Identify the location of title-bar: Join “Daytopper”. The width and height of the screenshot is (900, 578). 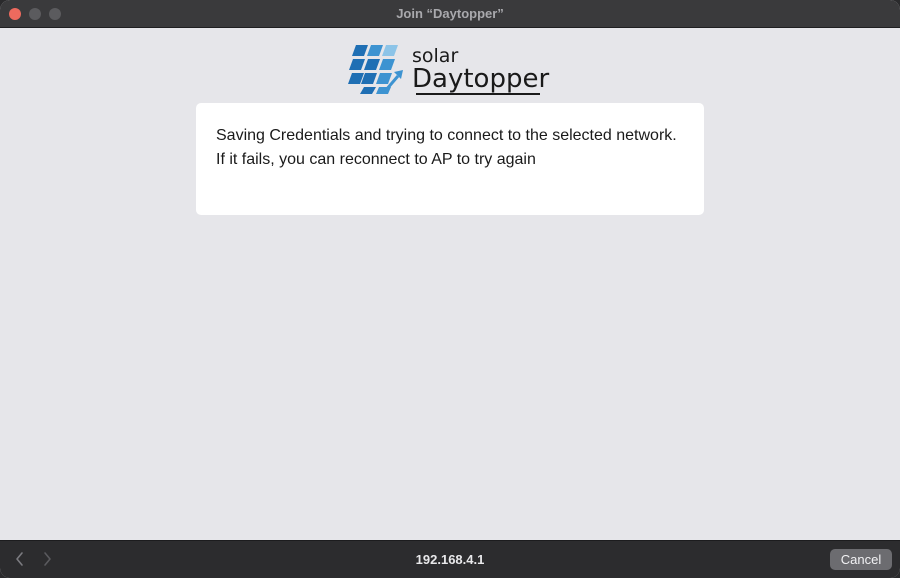
(450, 14).